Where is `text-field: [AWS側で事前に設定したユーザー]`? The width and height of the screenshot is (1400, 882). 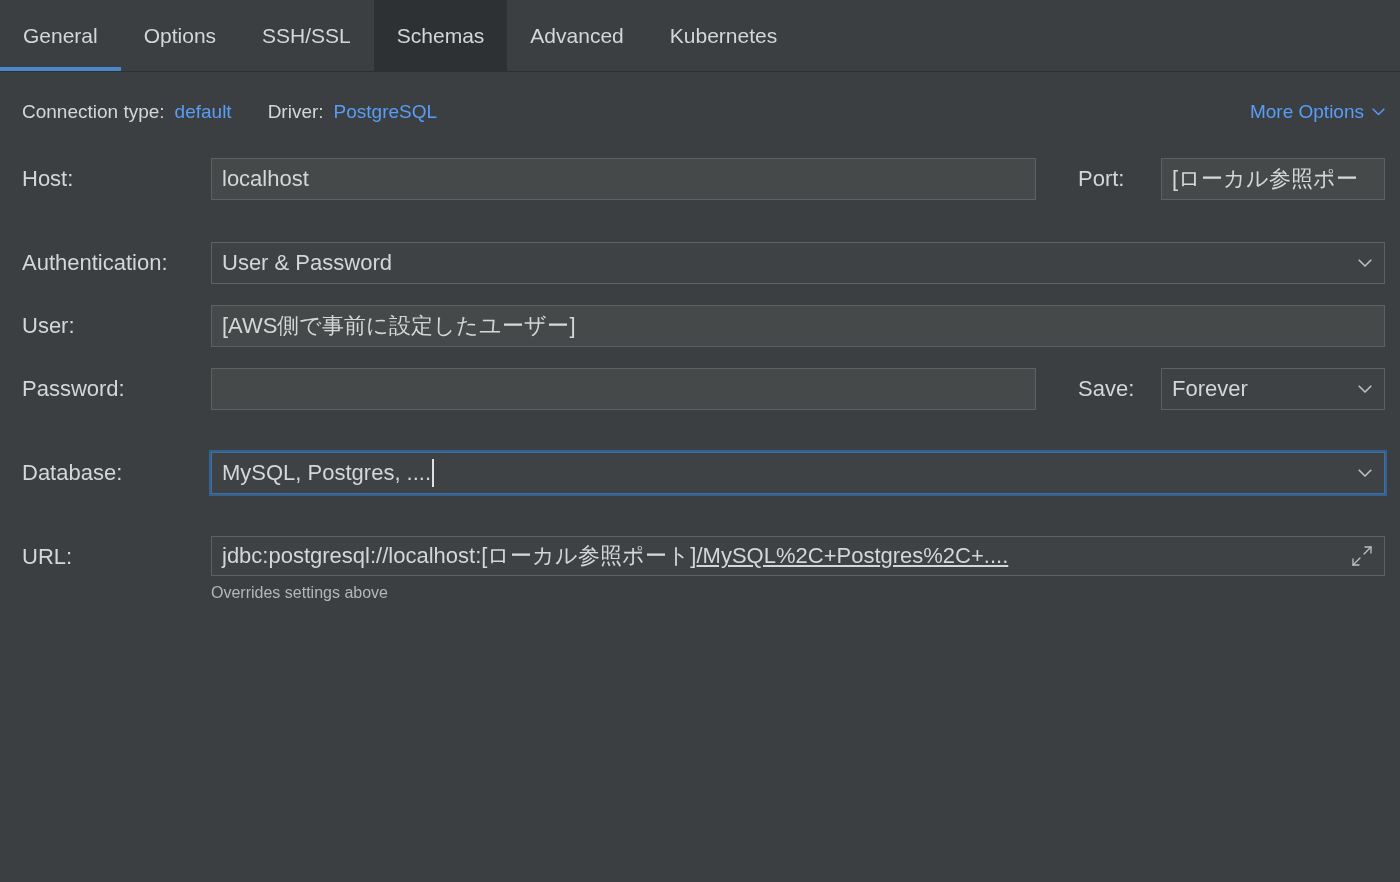
text-field: [AWS側で事前に設定したユーザー] is located at coordinates (798, 326).